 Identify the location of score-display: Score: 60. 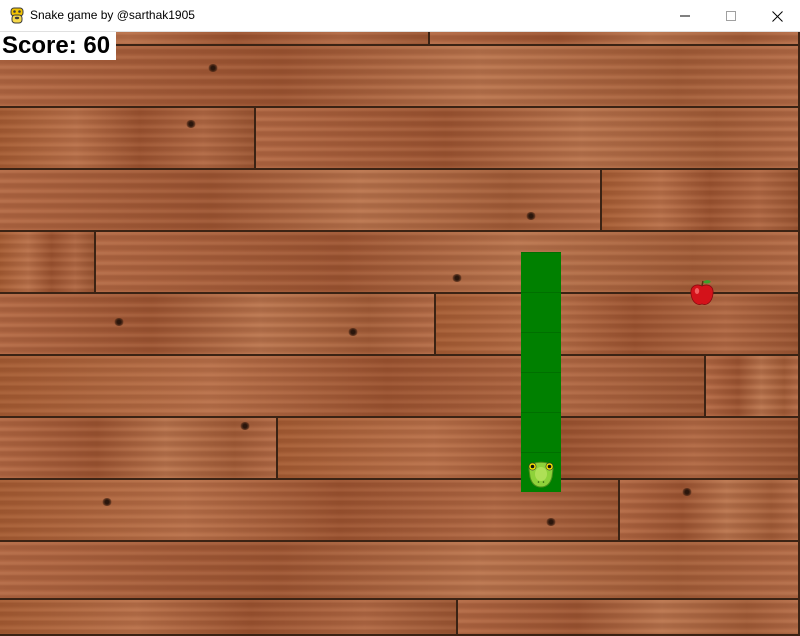
(58, 46).